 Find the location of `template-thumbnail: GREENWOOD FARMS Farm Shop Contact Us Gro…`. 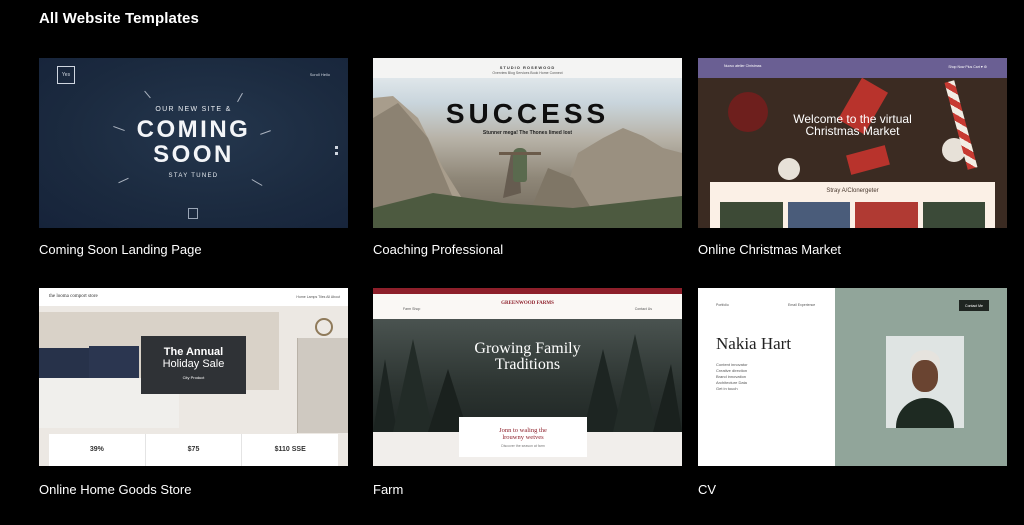

template-thumbnail: GREENWOOD FARMS Farm Shop Contact Us Gro… is located at coordinates (527, 377).